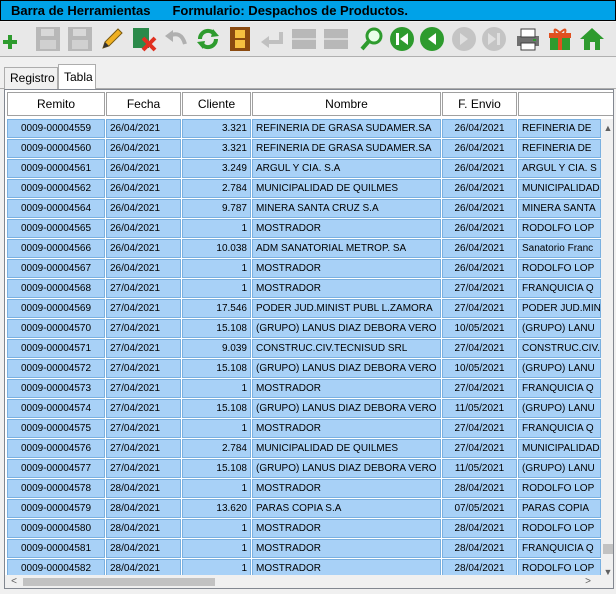  What do you see at coordinates (56, 168) in the screenshot?
I see `cell-remito: 0009-00004561` at bounding box center [56, 168].